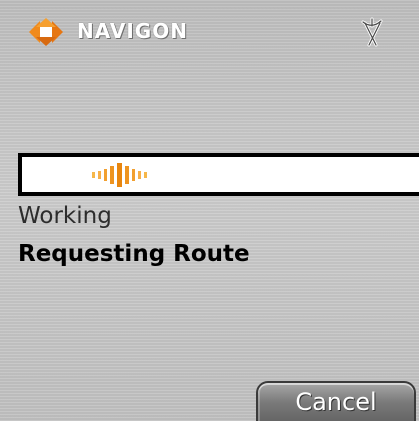  Describe the element at coordinates (65, 216) in the screenshot. I see `status-heading: Working` at that location.